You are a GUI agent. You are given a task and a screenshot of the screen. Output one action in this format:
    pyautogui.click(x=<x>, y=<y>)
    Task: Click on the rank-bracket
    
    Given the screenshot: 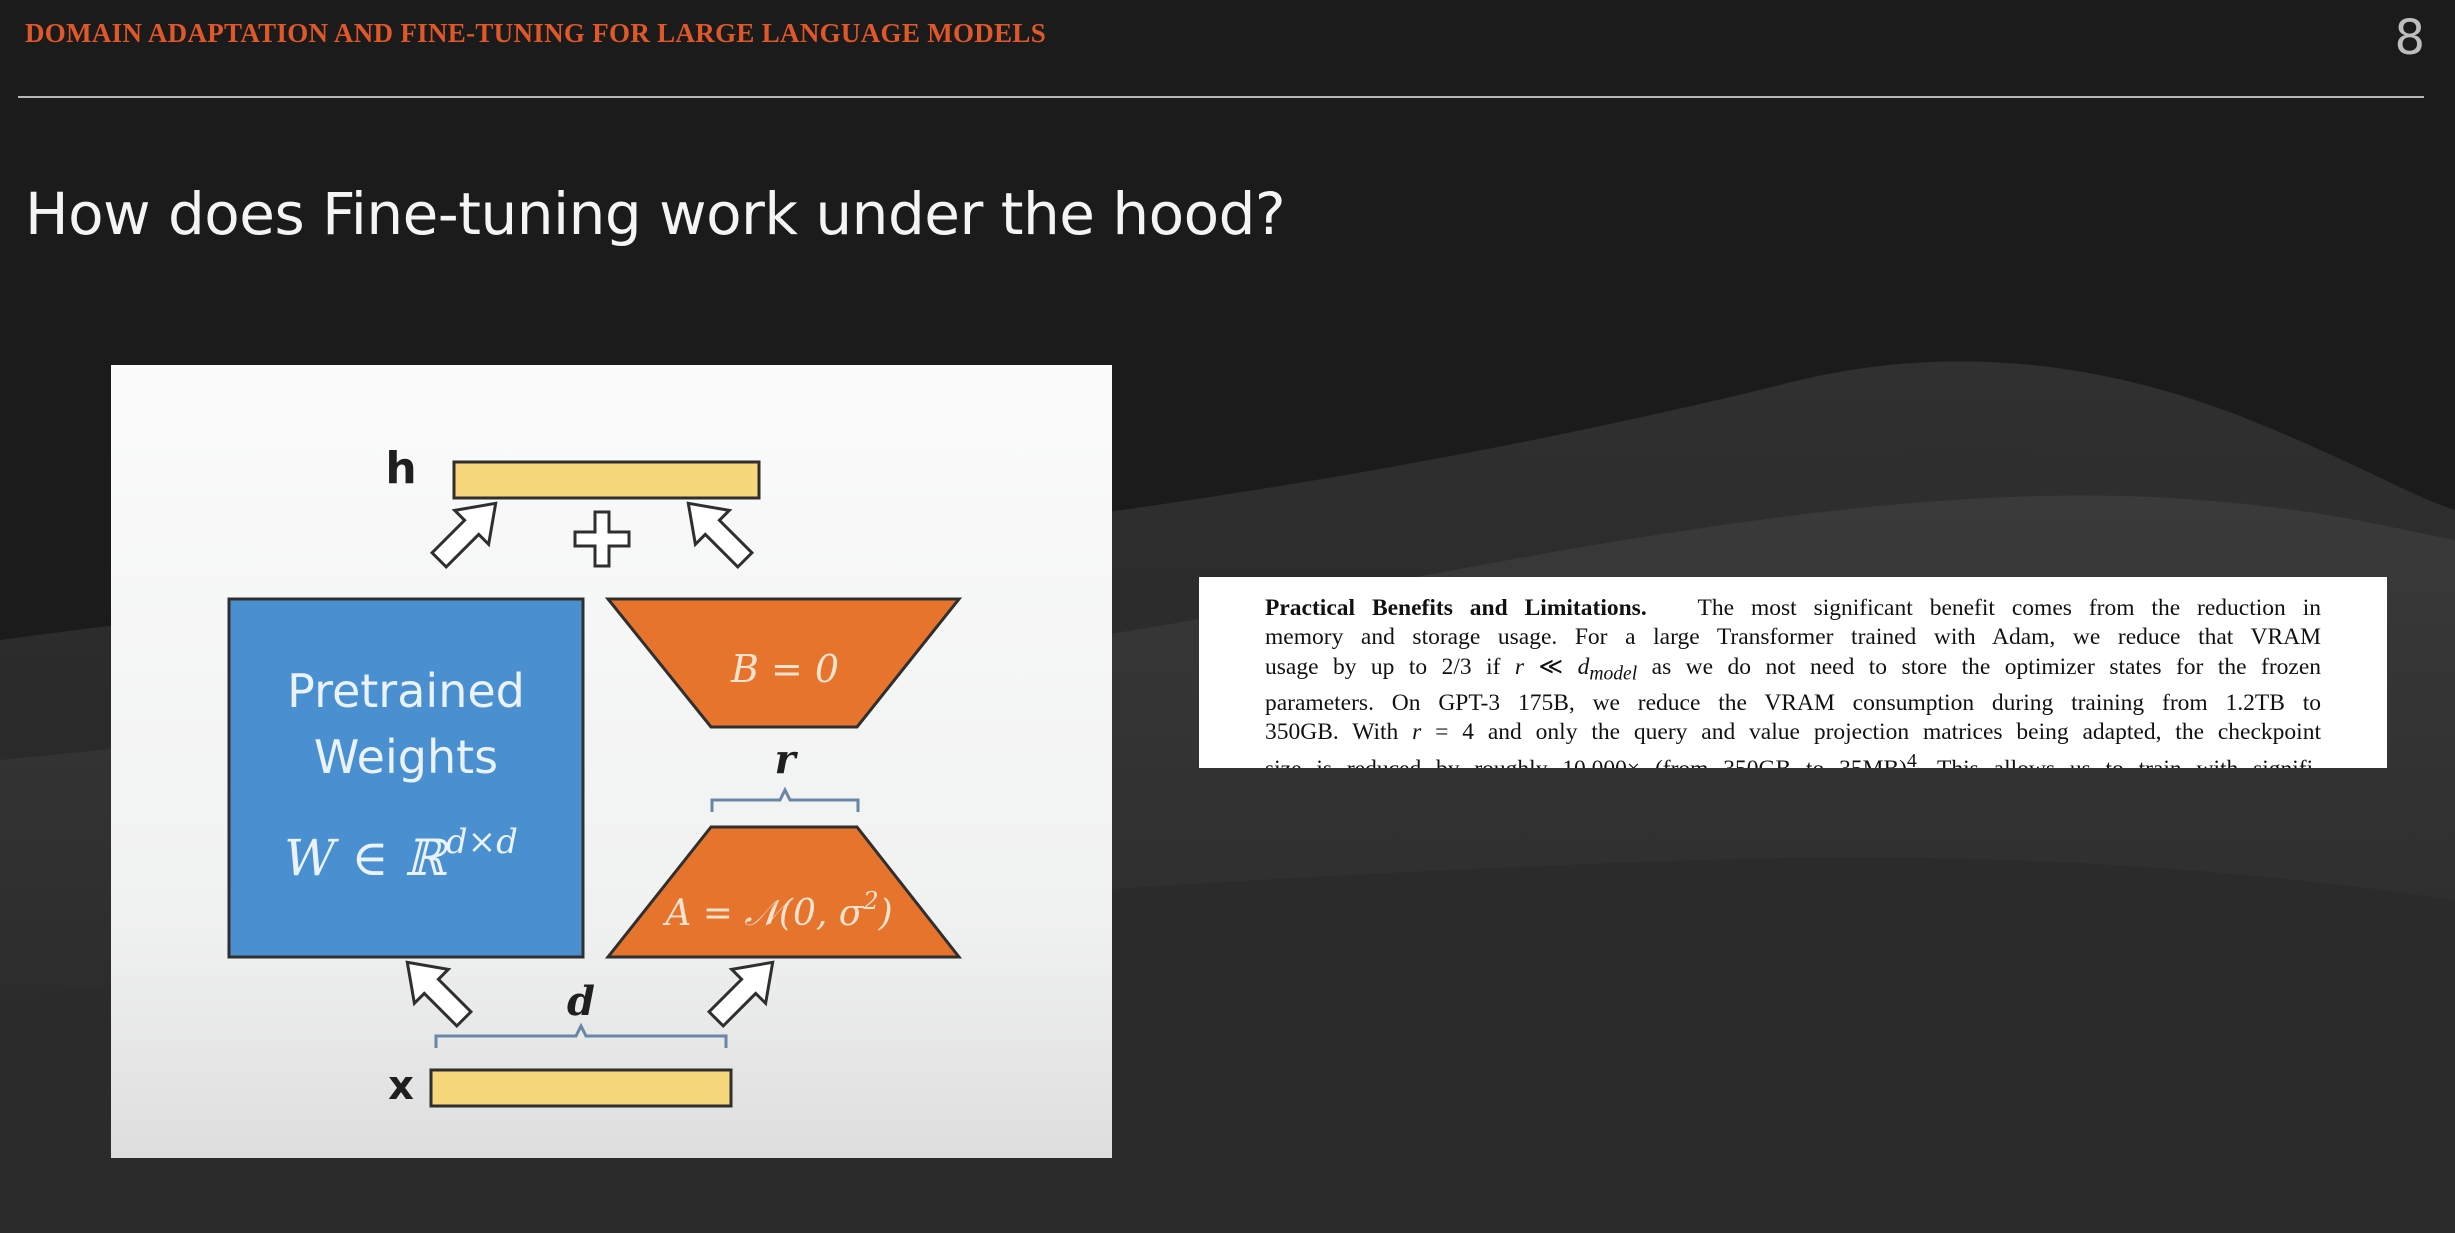 What is the action you would take?
    pyautogui.click(x=785, y=799)
    